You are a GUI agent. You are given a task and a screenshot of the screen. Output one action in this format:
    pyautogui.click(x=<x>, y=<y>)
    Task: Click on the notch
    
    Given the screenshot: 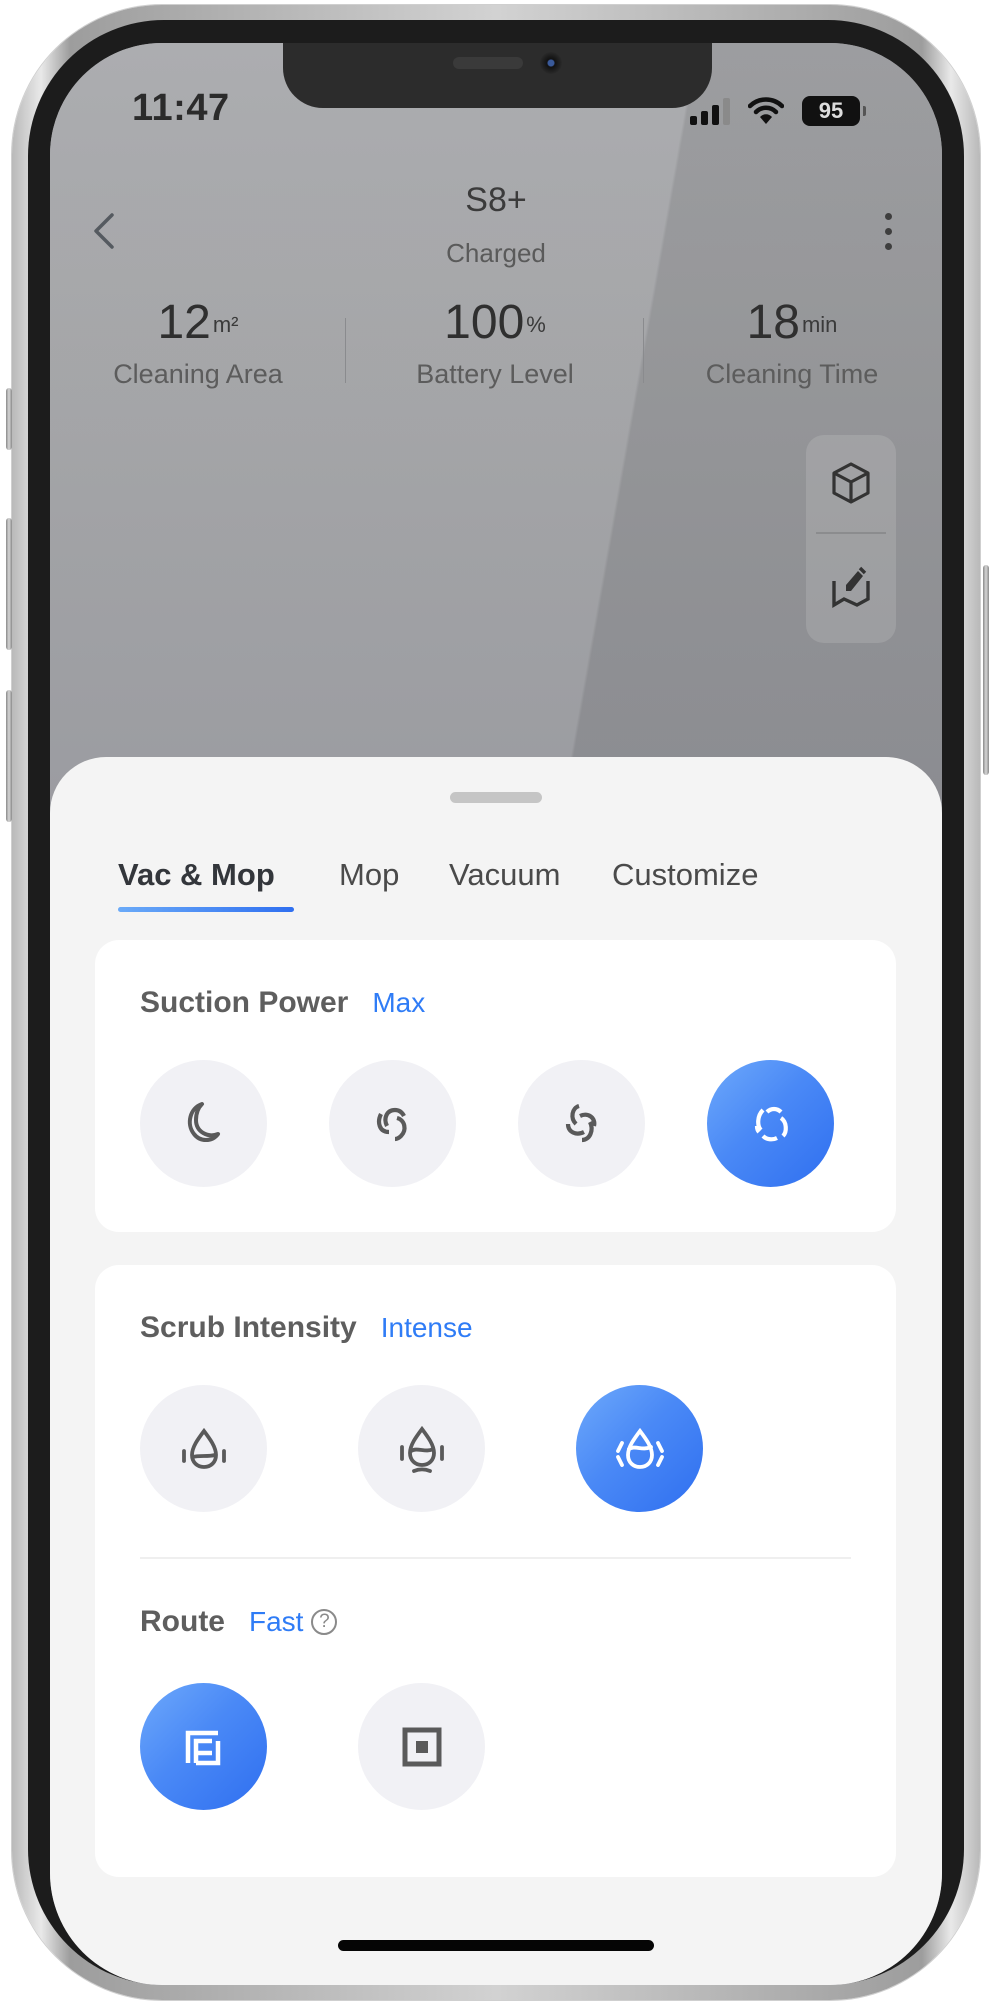 What is the action you would take?
    pyautogui.click(x=497, y=75)
    